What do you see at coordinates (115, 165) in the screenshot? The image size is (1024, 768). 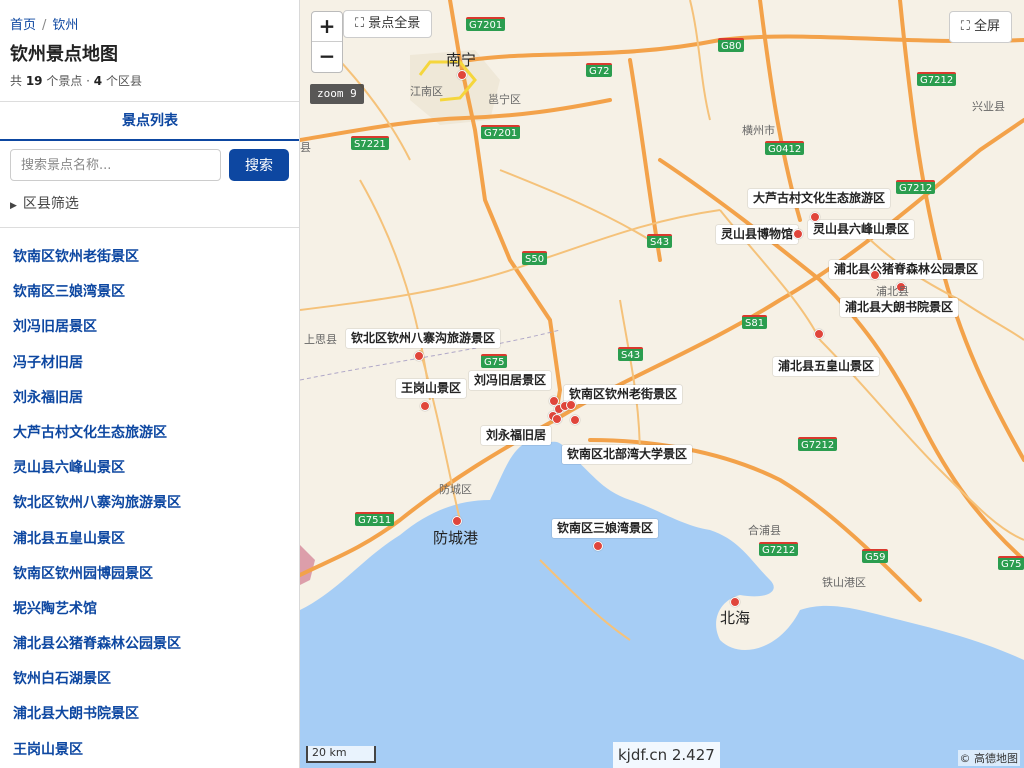 I see `search-input` at bounding box center [115, 165].